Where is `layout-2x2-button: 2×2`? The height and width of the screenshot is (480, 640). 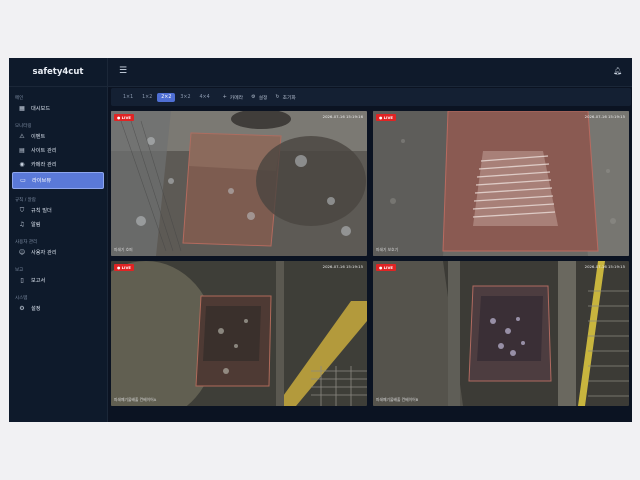
layout-2x2-button: 2×2 is located at coordinates (166, 97).